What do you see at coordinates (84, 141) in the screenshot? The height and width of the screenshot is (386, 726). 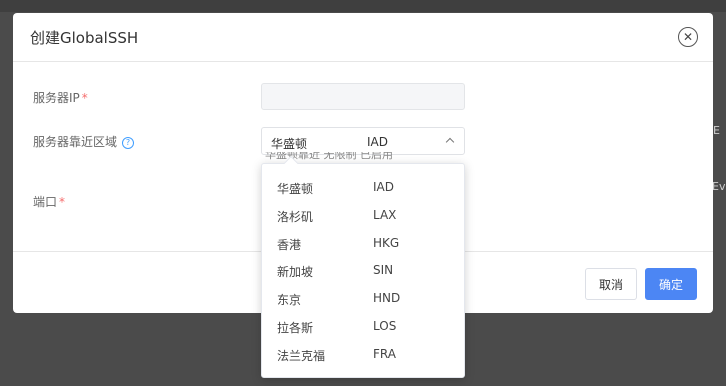 I see `region-label: 服务器靠近区域?` at bounding box center [84, 141].